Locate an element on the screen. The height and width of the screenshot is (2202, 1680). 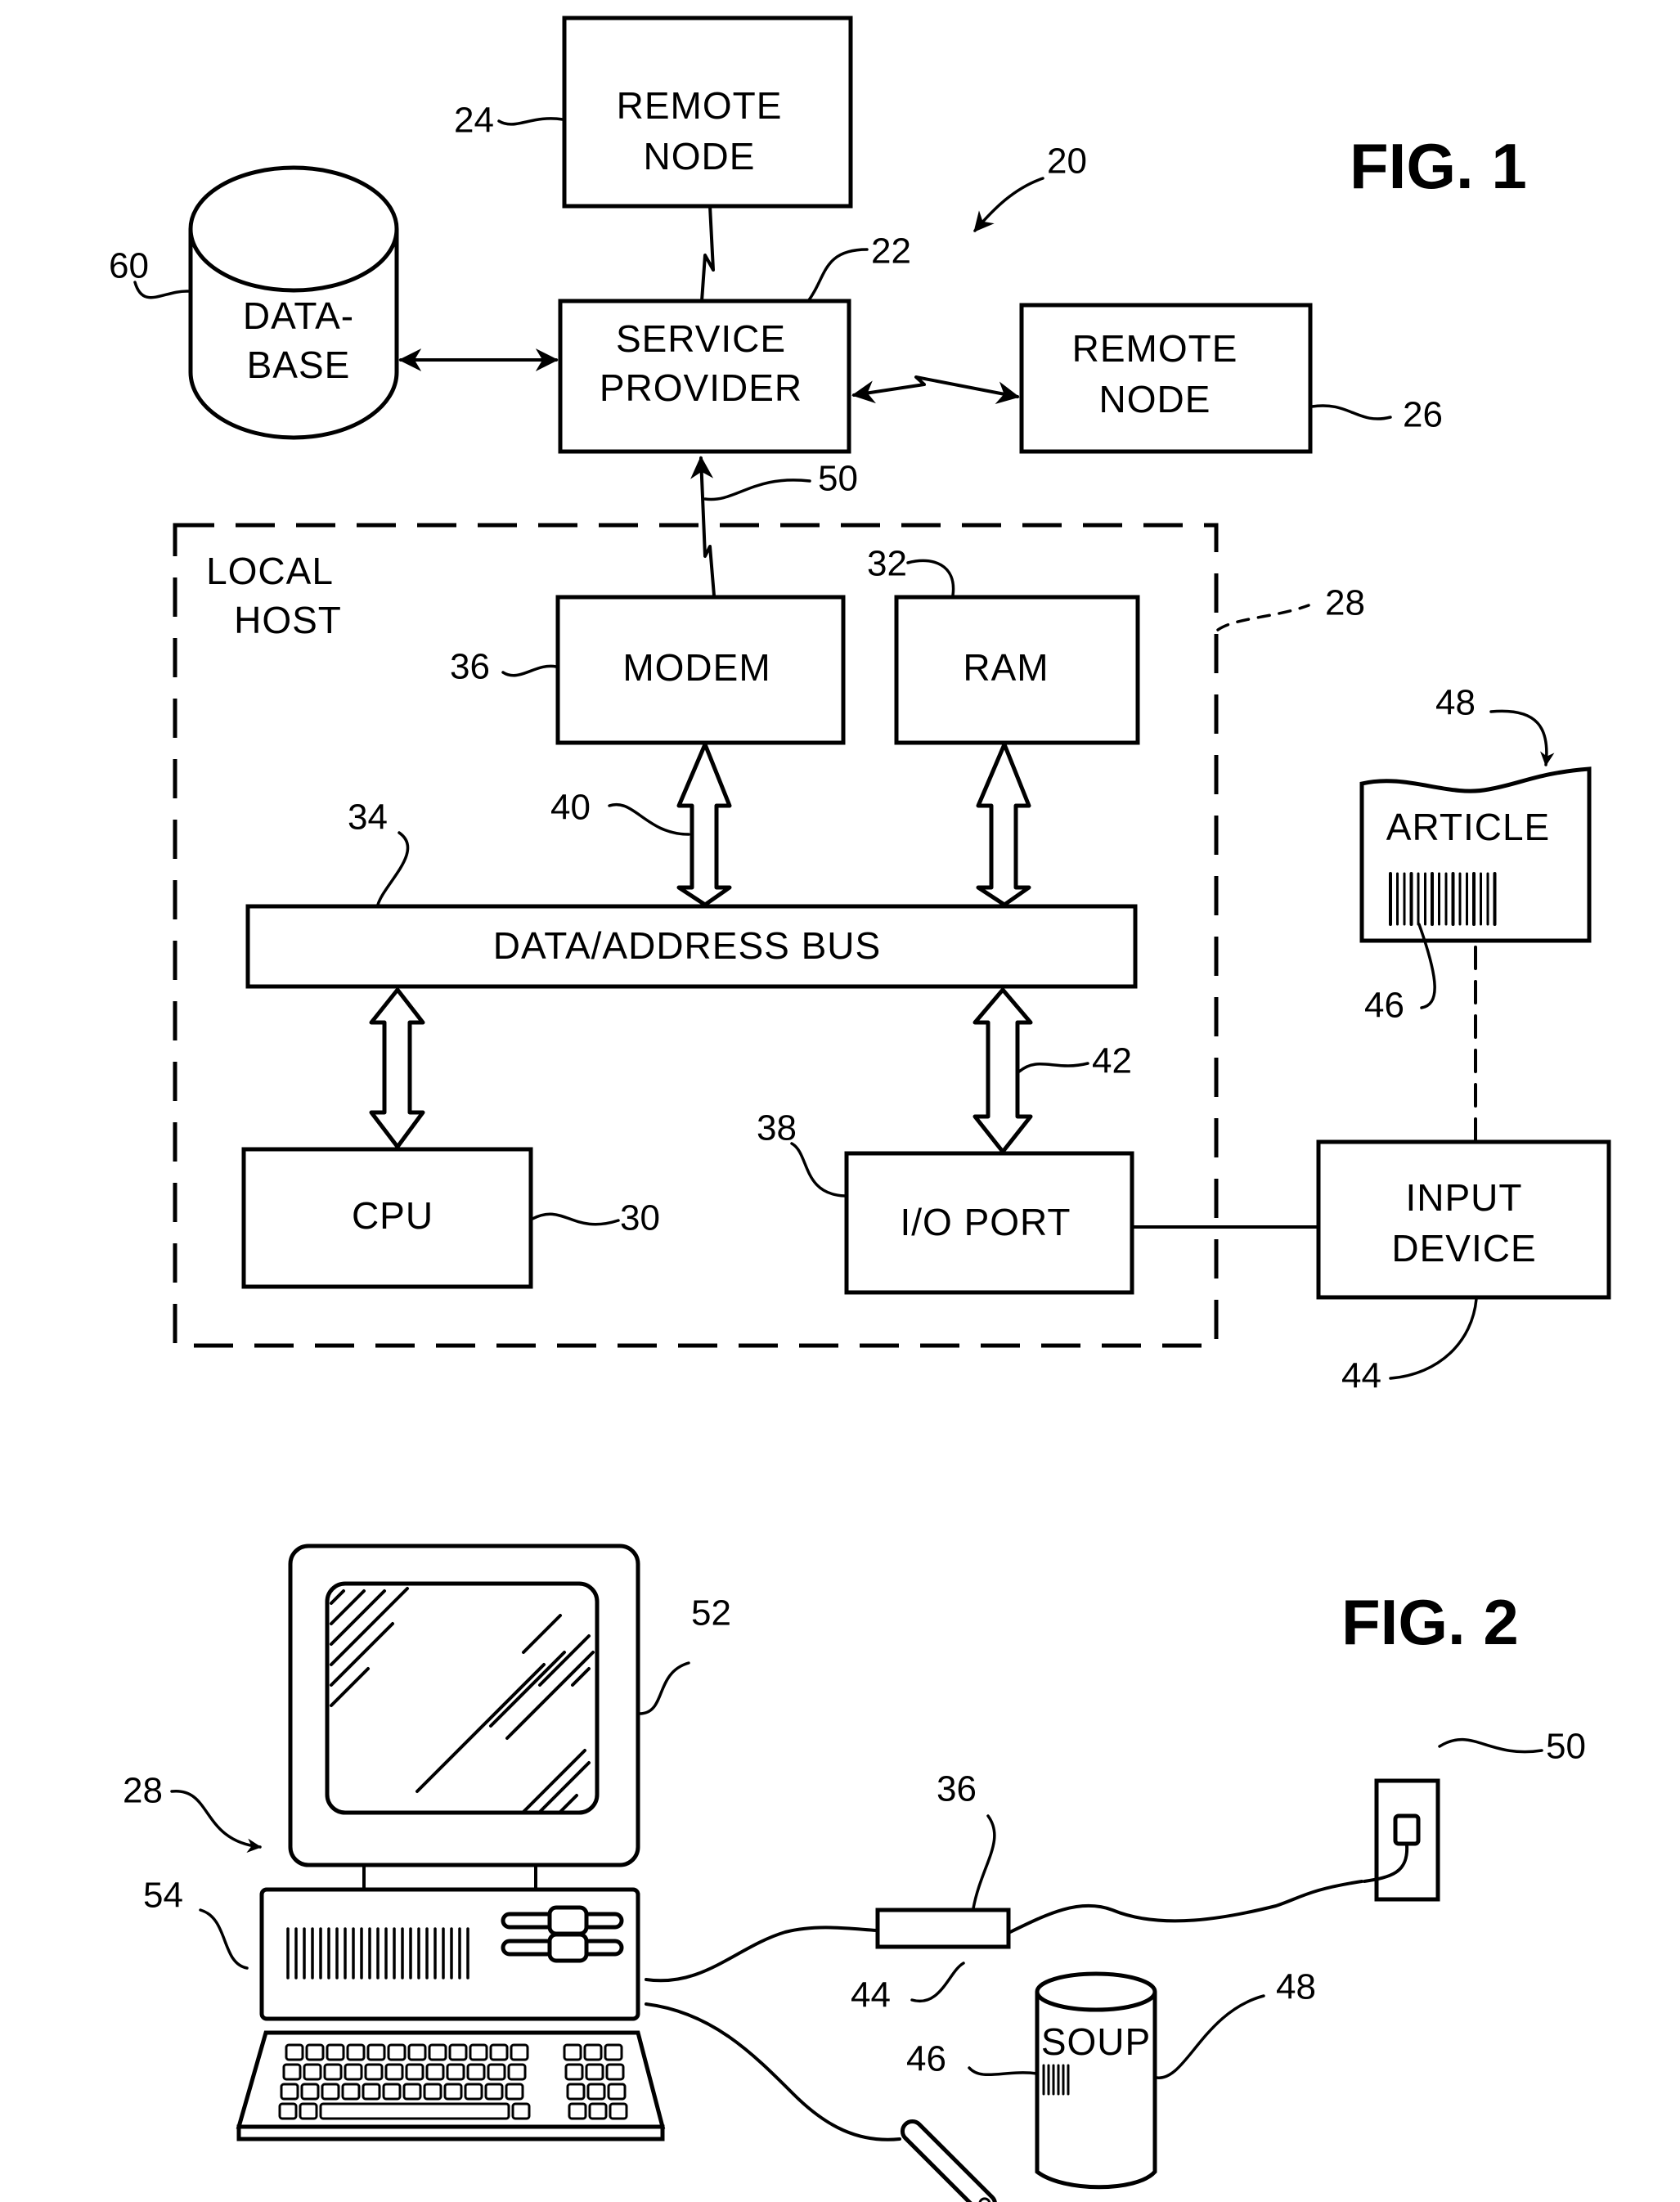
remote-node-top: REMOTE NODE 24 is located at coordinates (653, 112).